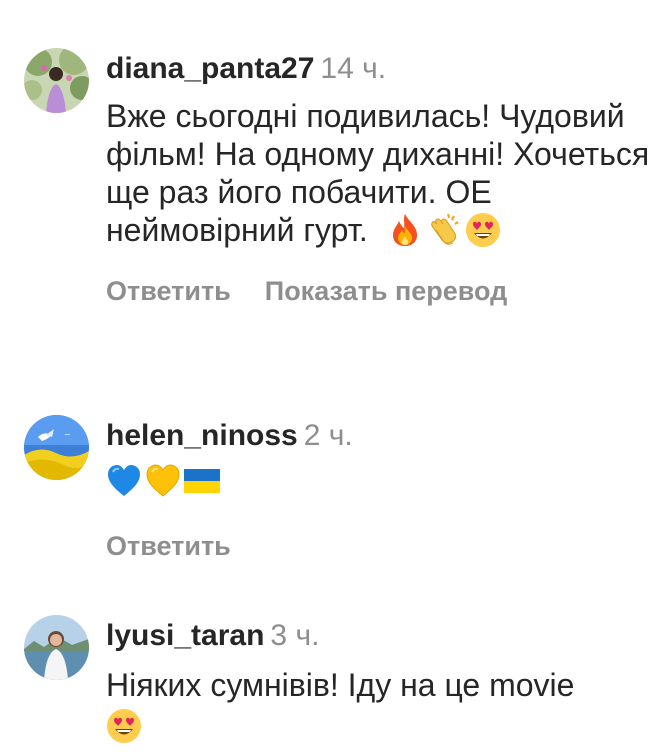 This screenshot has width=670, height=755. I want to click on comment-actions: Ответить, so click(378, 546).